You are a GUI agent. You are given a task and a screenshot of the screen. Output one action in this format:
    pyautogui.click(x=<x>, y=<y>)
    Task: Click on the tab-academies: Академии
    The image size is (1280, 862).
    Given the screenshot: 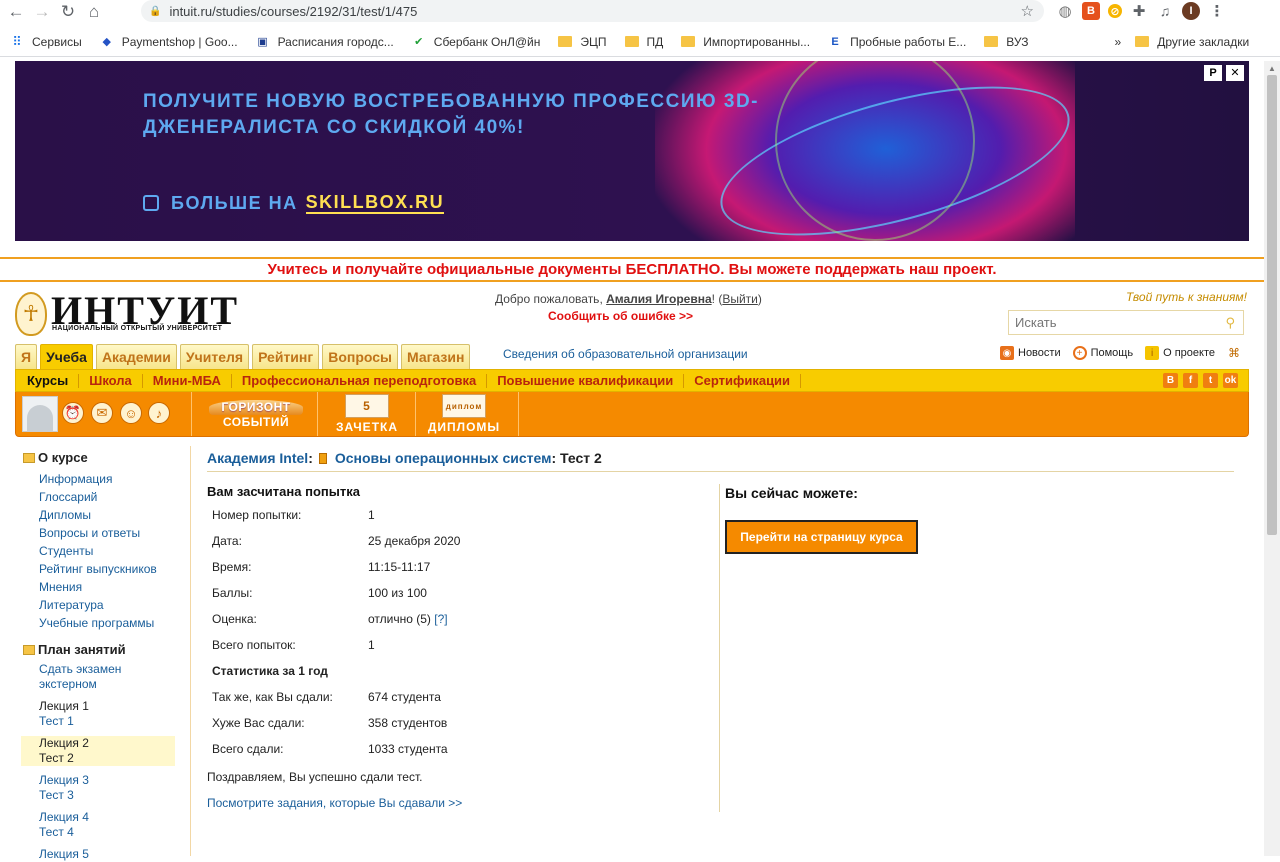 What is the action you would take?
    pyautogui.click(x=136, y=356)
    